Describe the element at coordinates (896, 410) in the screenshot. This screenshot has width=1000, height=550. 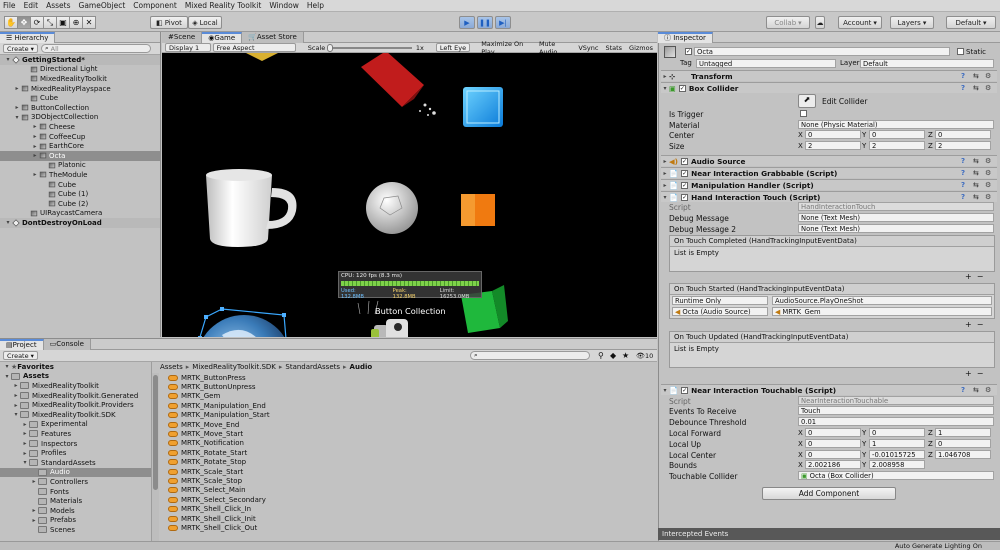
I see `events-to-receive-dropdown: Touch` at that location.